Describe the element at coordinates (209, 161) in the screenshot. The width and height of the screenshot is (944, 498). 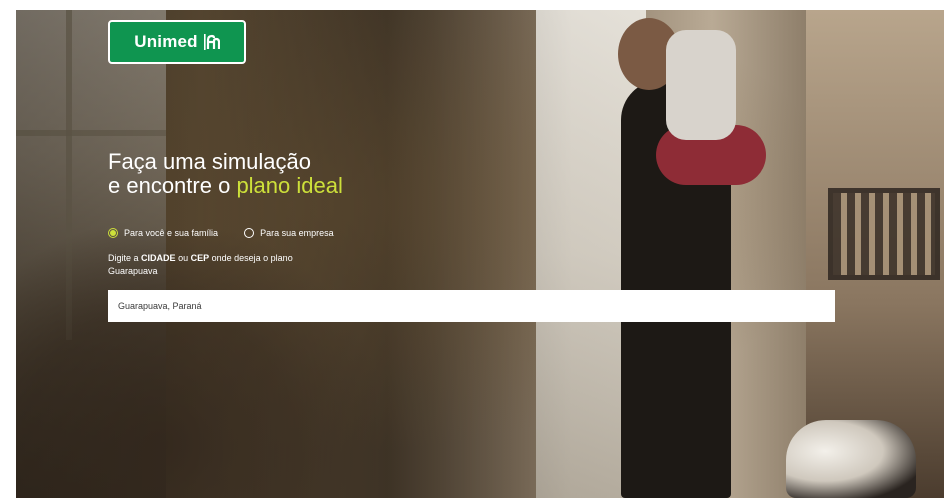
I see `hero-title-line1: Faça uma simulação` at that location.